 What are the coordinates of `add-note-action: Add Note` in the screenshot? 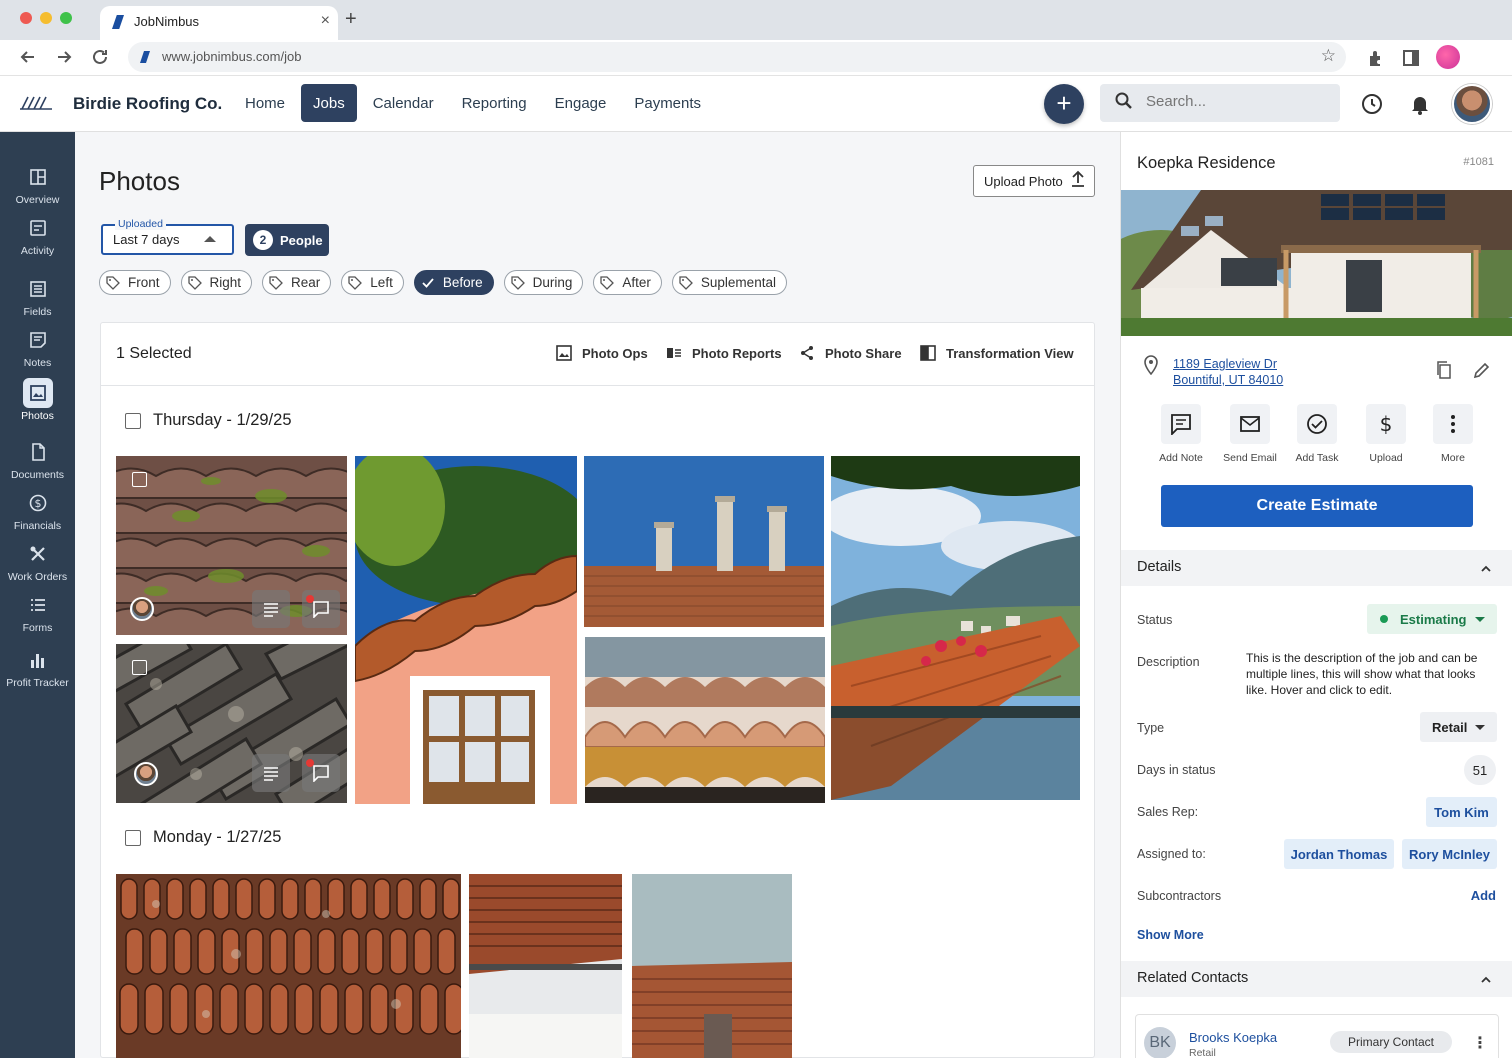 It's located at (1181, 434).